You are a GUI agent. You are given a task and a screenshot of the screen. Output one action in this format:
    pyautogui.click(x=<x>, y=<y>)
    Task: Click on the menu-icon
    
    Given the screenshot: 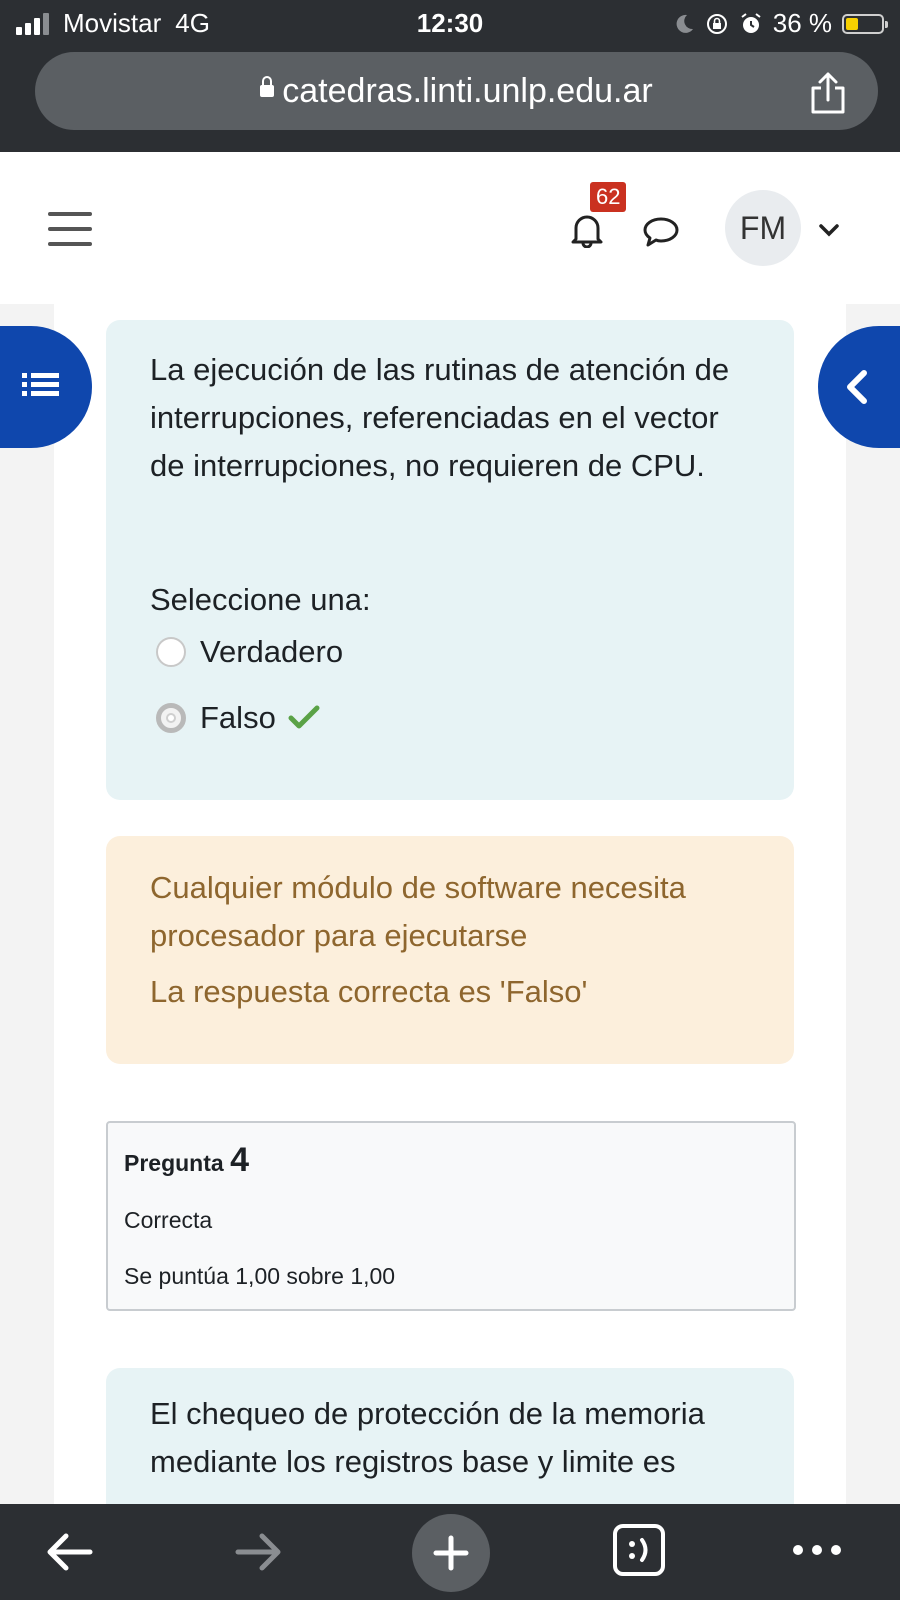 What is the action you would take?
    pyautogui.click(x=70, y=234)
    